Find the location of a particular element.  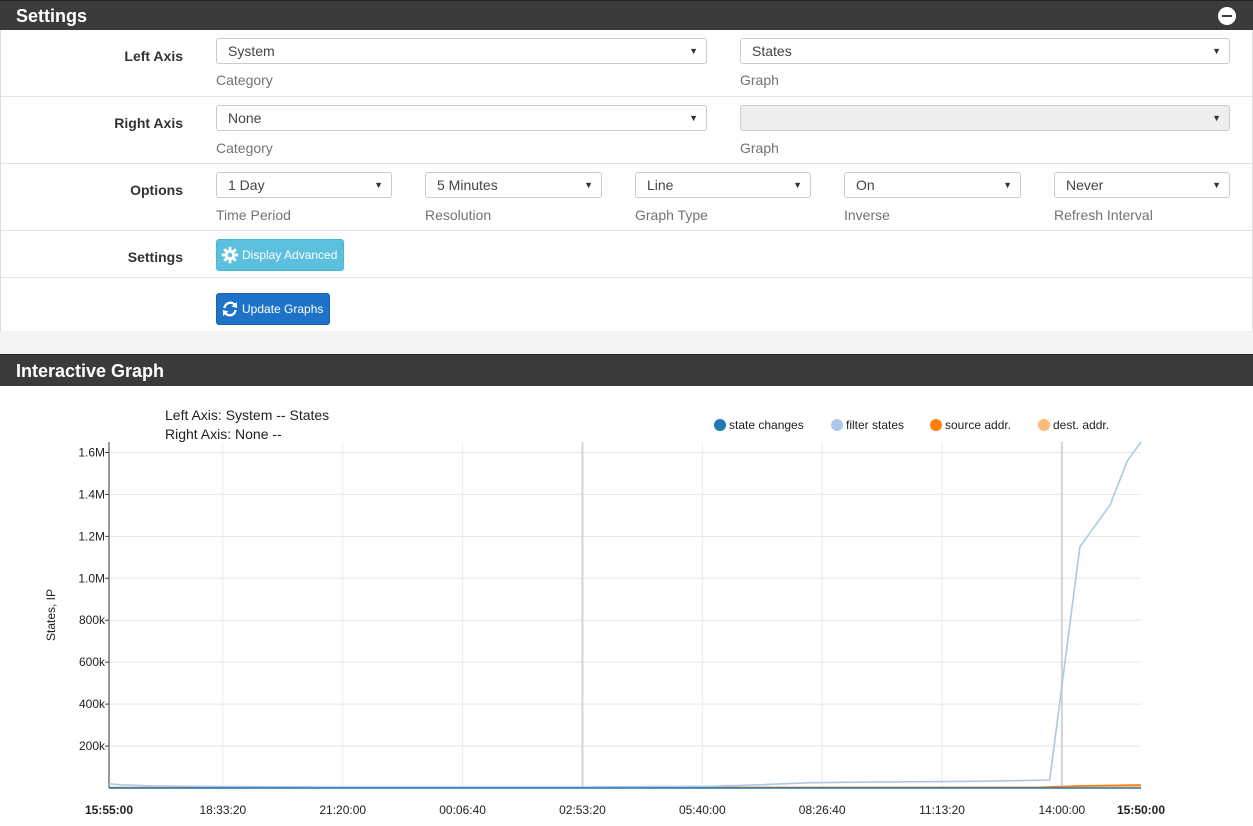

resolution-help: Resolution is located at coordinates (458, 215).